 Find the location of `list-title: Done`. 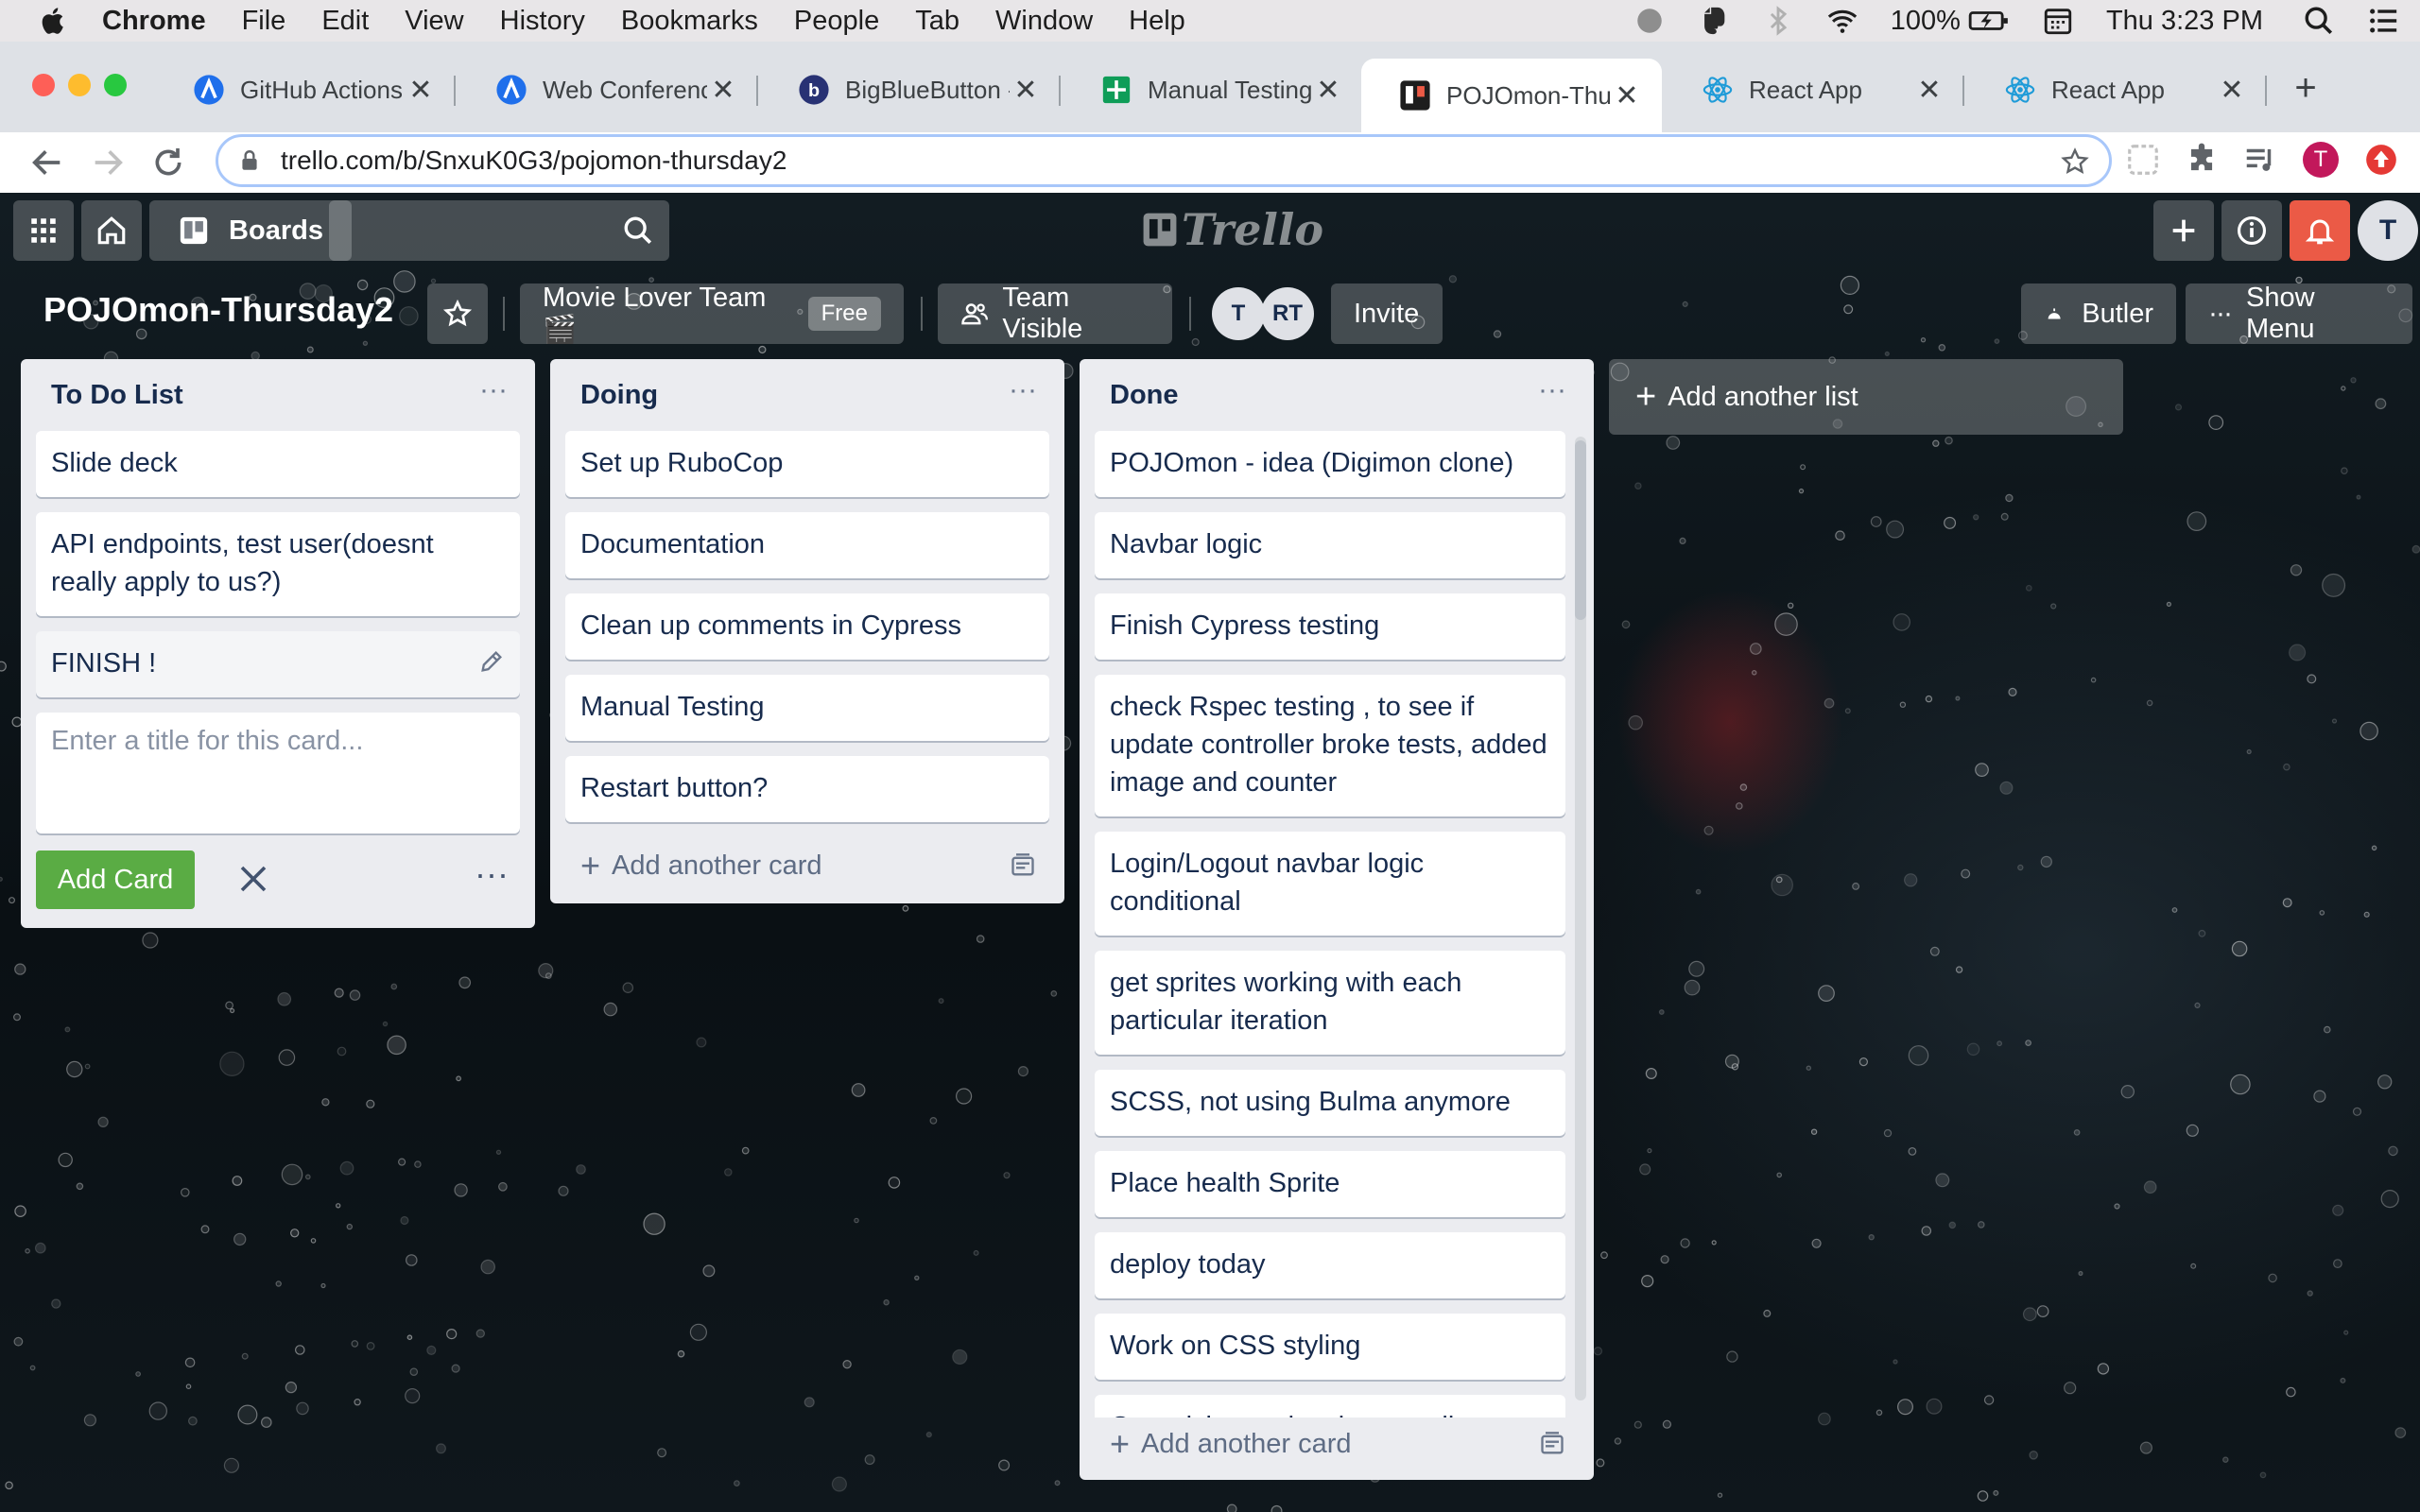

list-title: Done is located at coordinates (1144, 395).